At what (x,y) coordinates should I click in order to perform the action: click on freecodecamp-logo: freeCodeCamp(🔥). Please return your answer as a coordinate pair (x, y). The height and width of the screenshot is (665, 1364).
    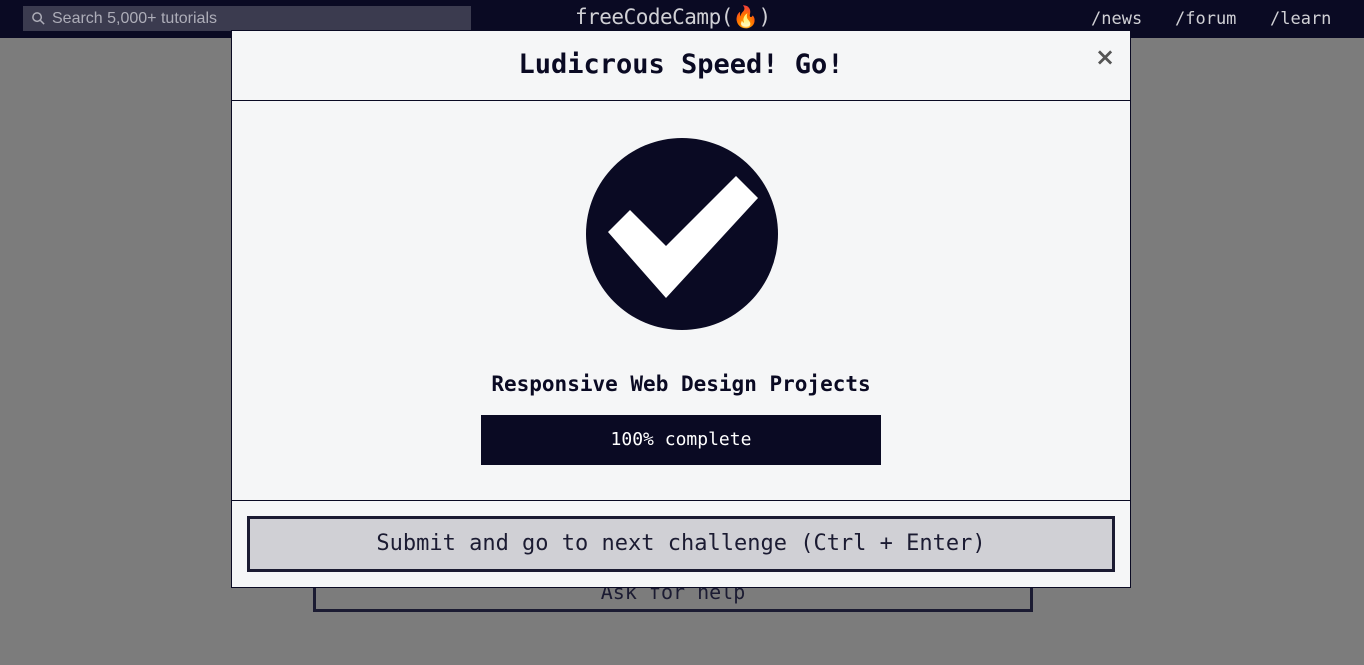
    Looking at the image, I should click on (673, 17).